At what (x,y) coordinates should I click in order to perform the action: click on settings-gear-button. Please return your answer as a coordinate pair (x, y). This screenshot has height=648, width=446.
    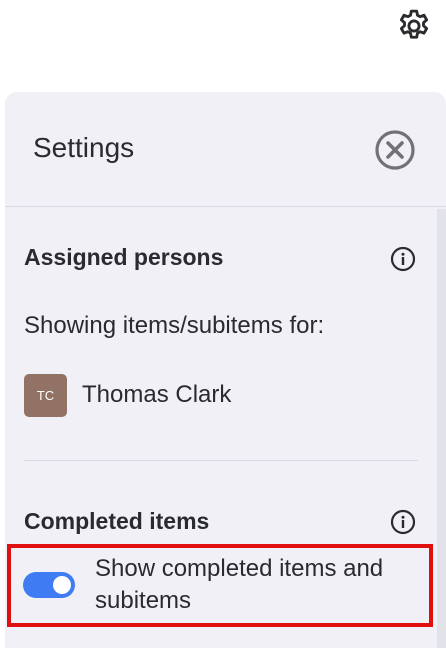
    Looking at the image, I should click on (414, 26).